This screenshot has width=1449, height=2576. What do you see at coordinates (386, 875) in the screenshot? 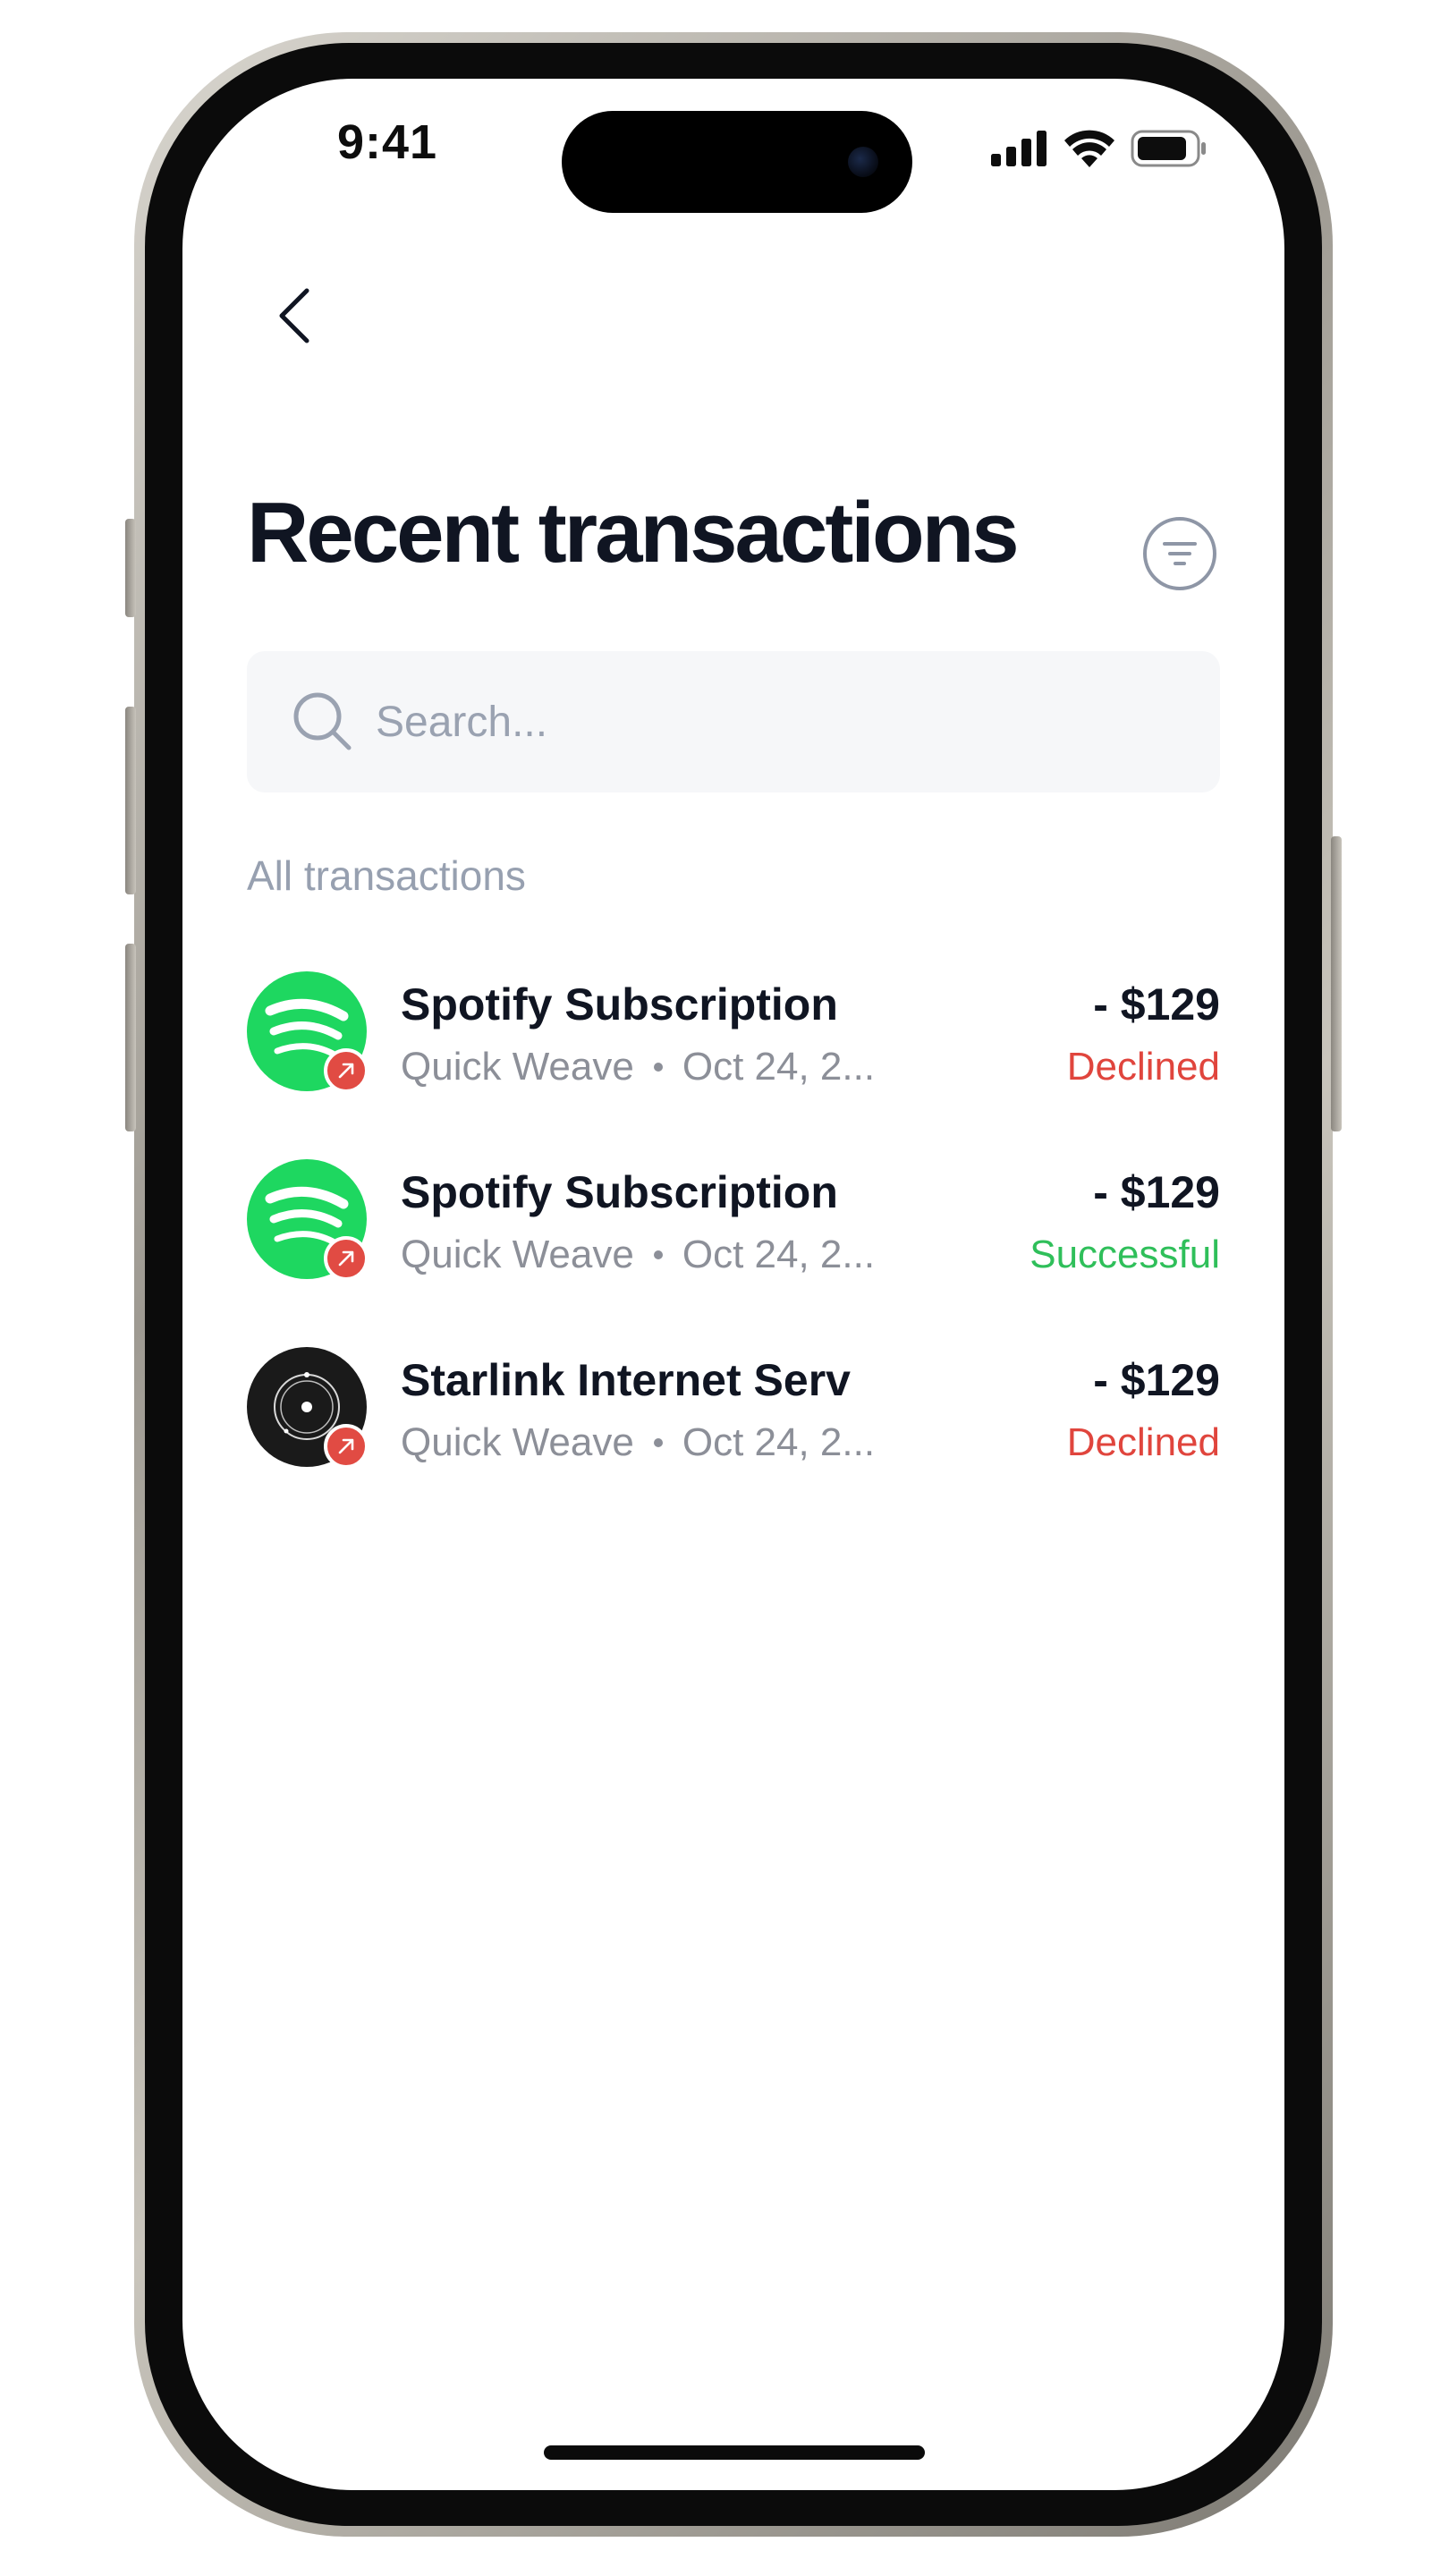
I see `section-label: All transactions` at bounding box center [386, 875].